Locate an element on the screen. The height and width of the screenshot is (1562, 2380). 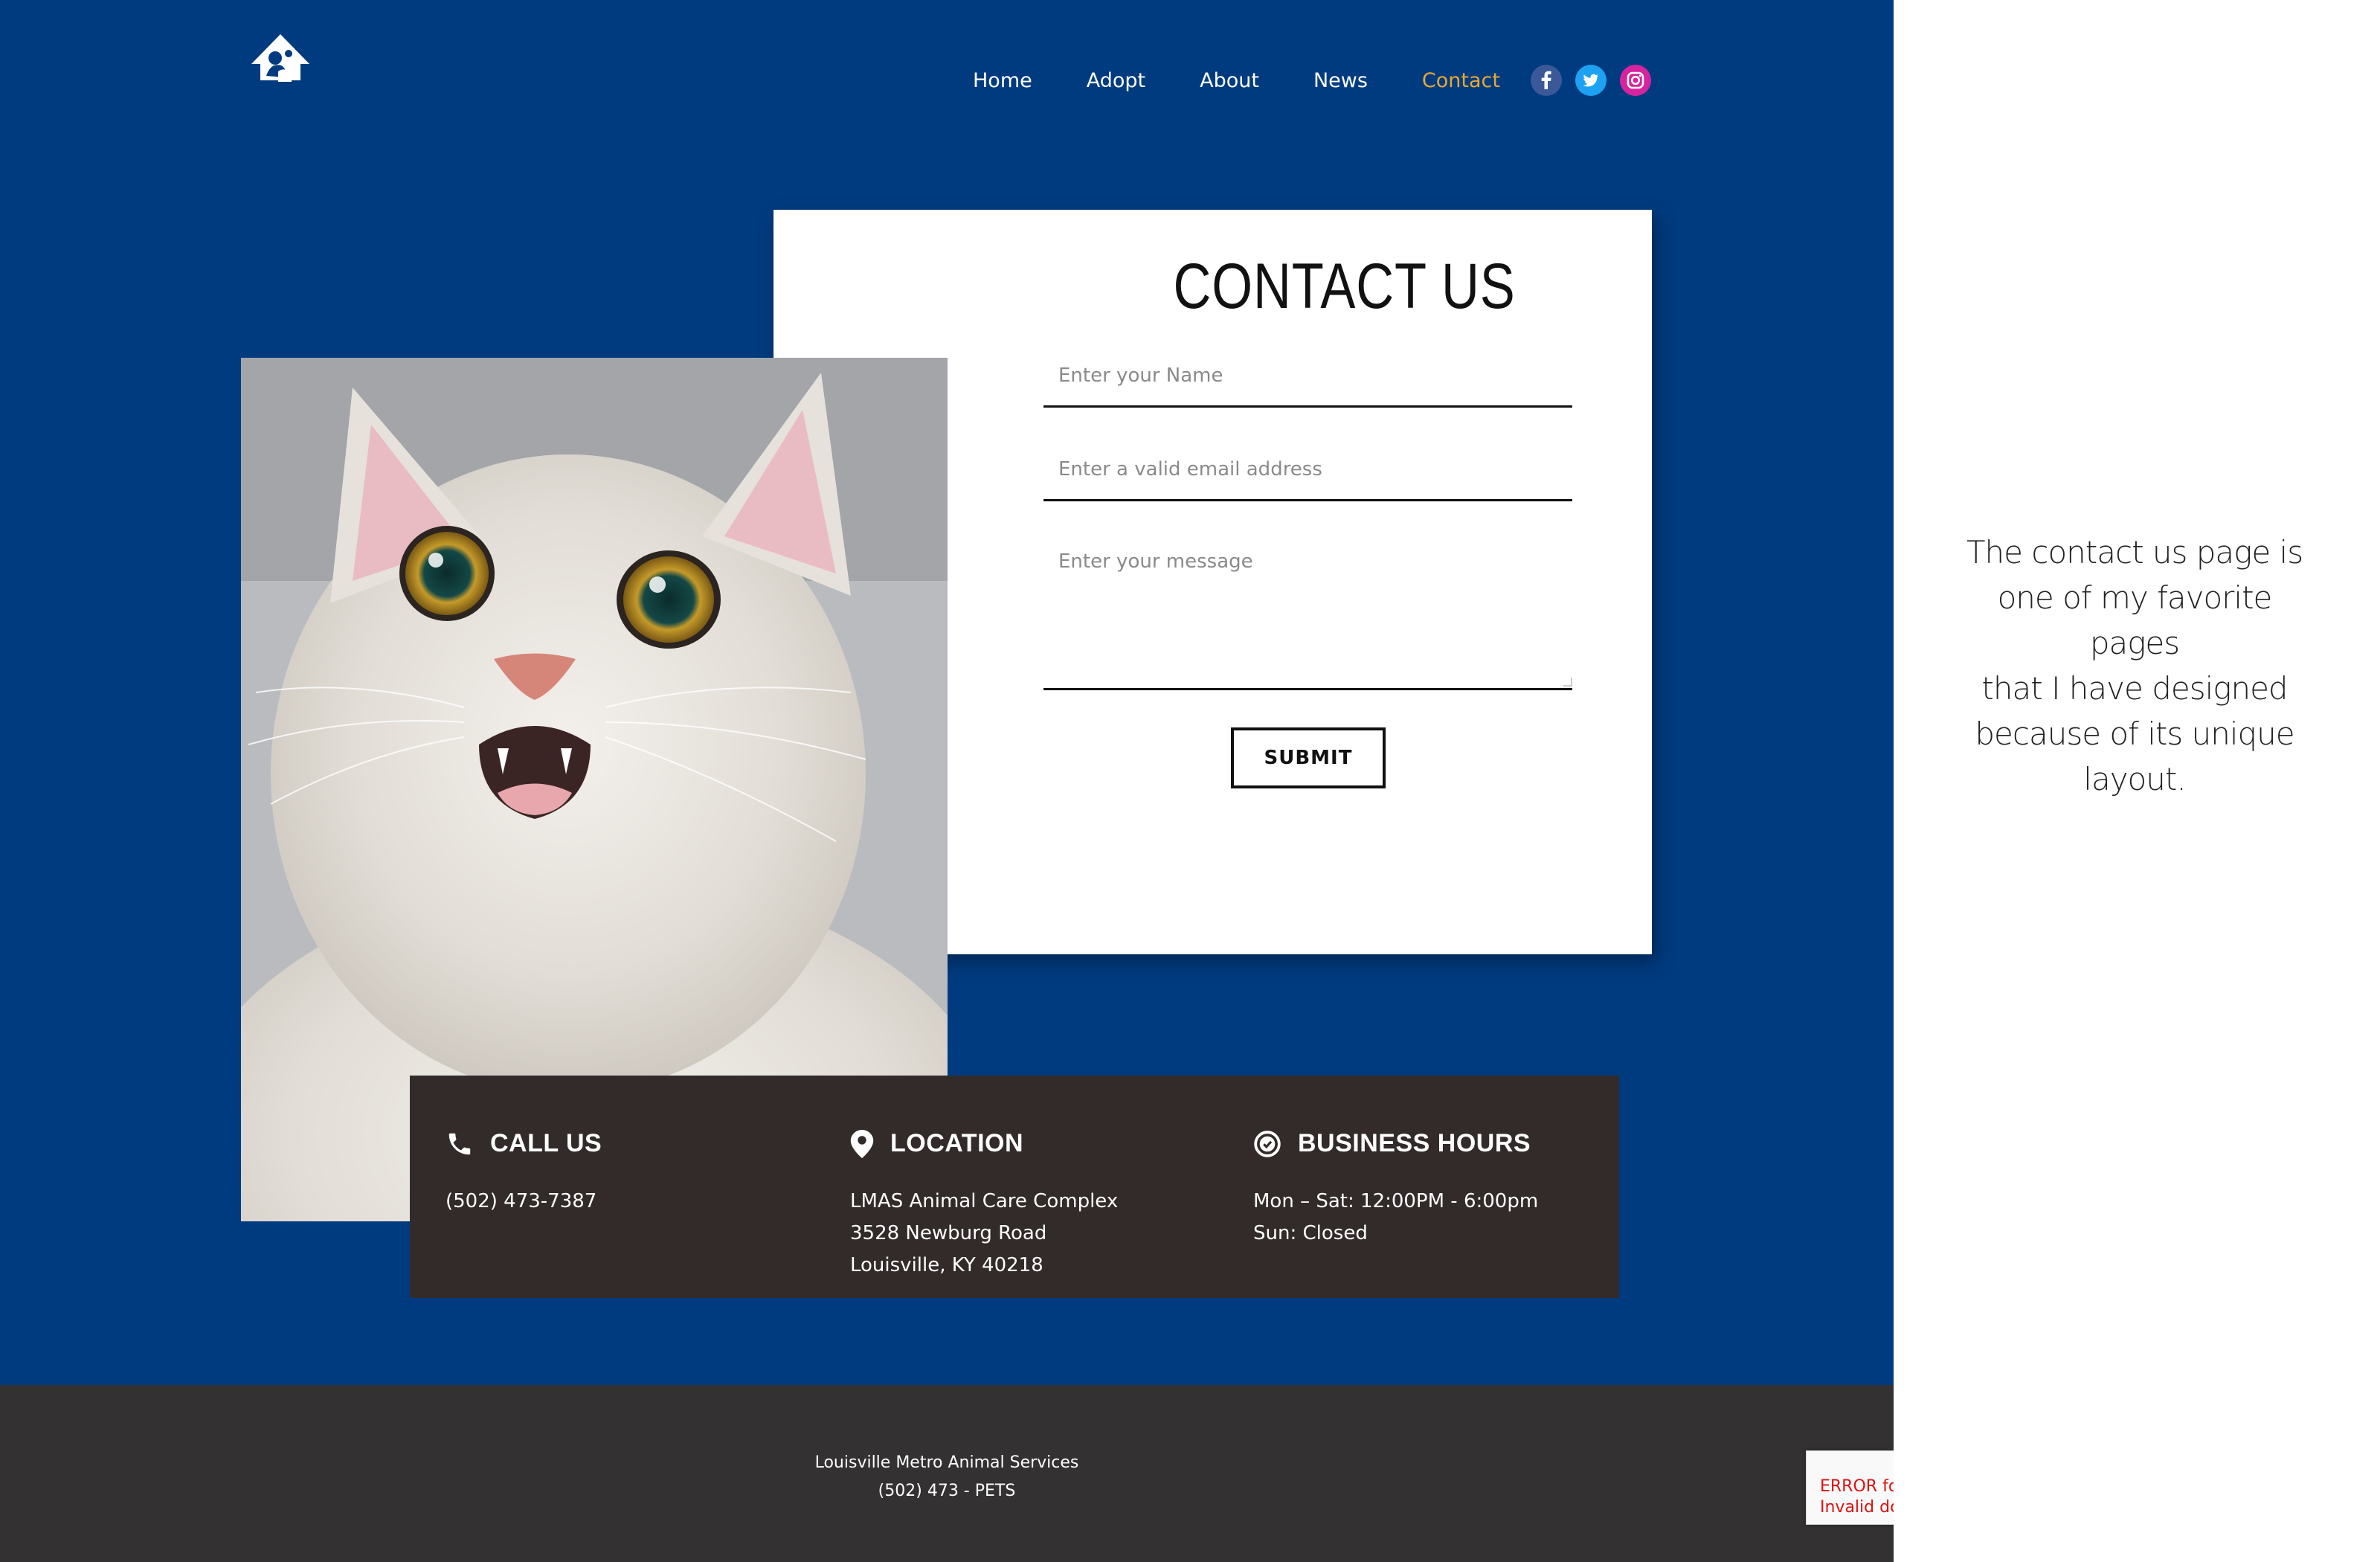
map-pin-icon is located at coordinates (862, 1143).